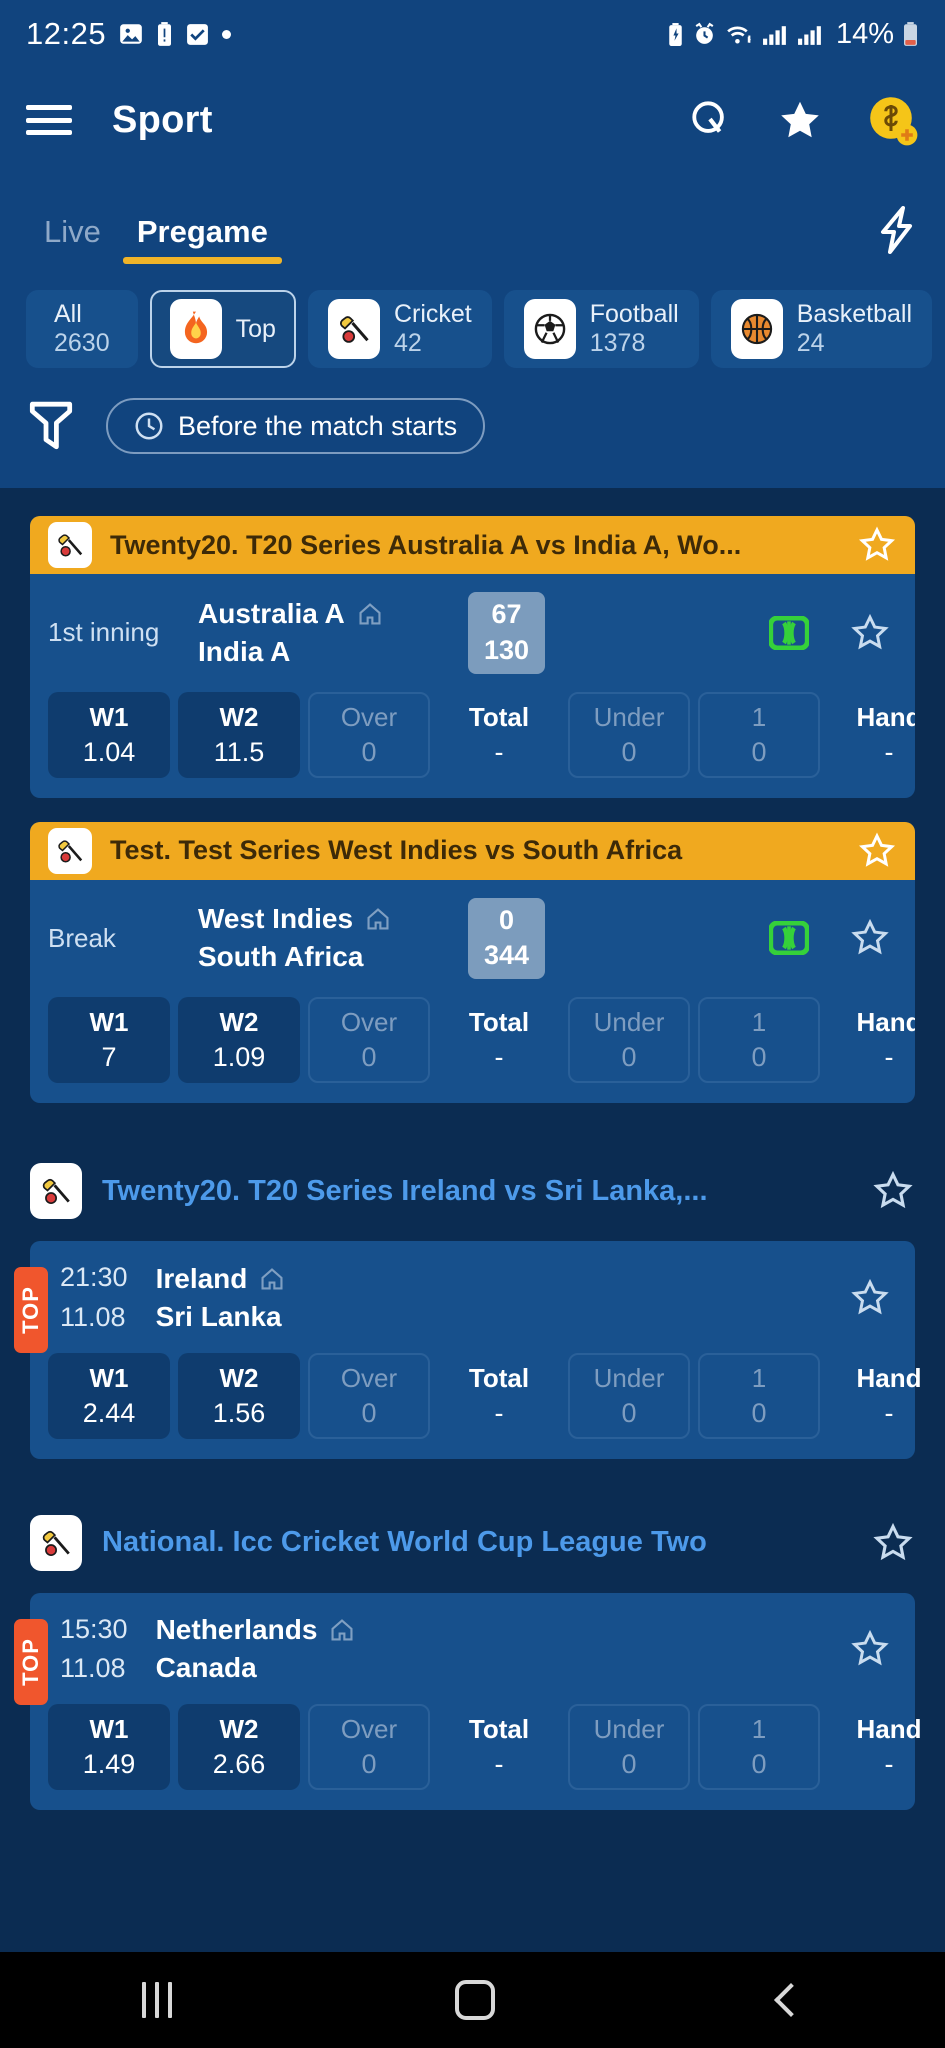  Describe the element at coordinates (472, 222) in the screenshot. I see `tab-bar: Live Pregame` at that location.